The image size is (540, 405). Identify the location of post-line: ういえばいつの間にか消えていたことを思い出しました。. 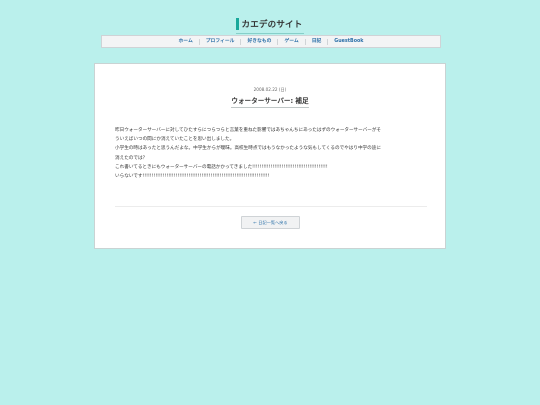
(175, 140).